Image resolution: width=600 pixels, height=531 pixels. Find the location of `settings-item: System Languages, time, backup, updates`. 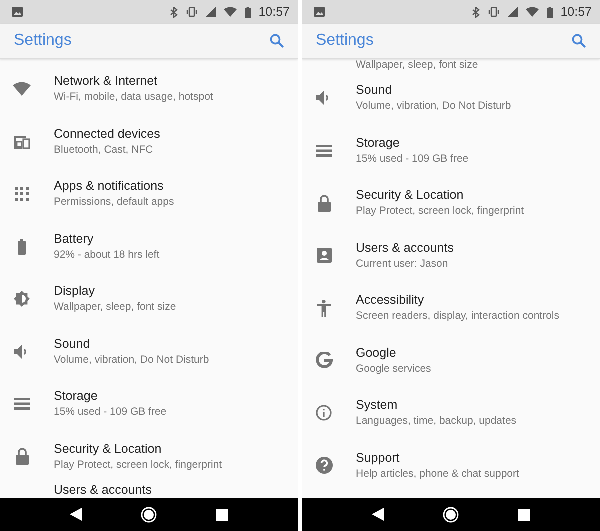

settings-item: System Languages, time, backup, updates is located at coordinates (451, 413).